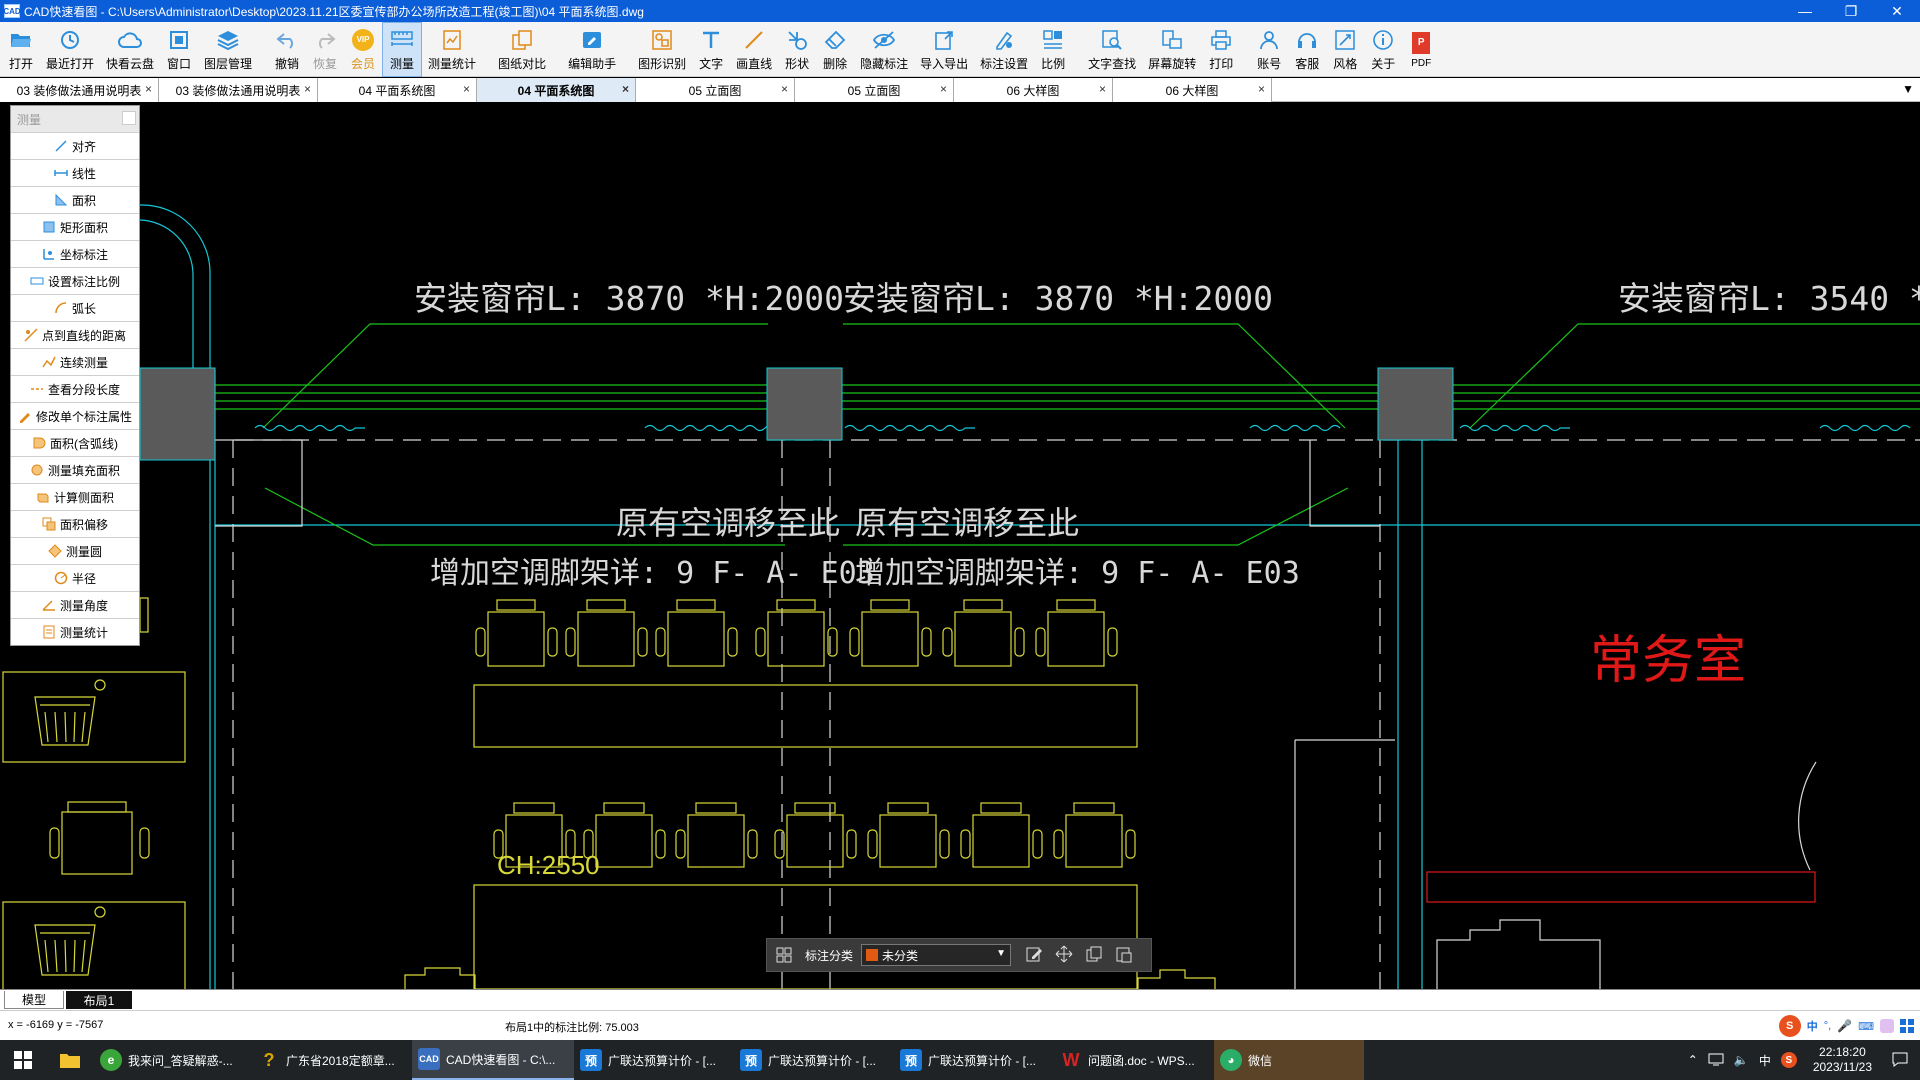 The image size is (1920, 1080). I want to click on measure-continuous: 连续测量, so click(75, 361).